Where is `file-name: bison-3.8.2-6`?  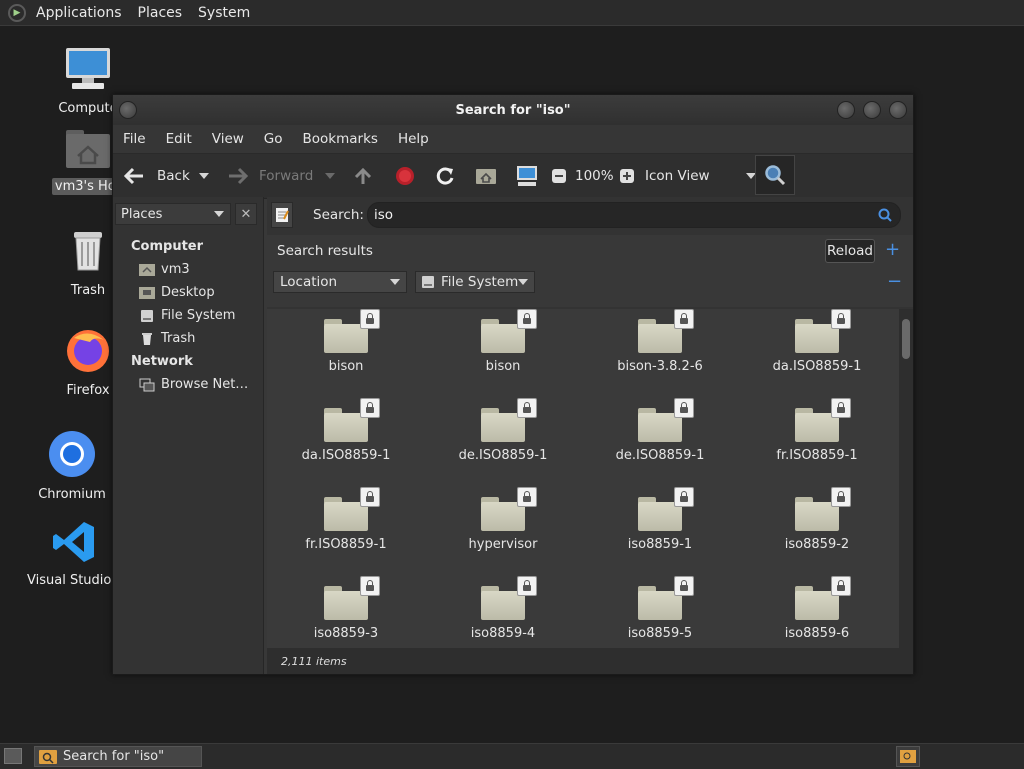 file-name: bison-3.8.2-6 is located at coordinates (660, 366).